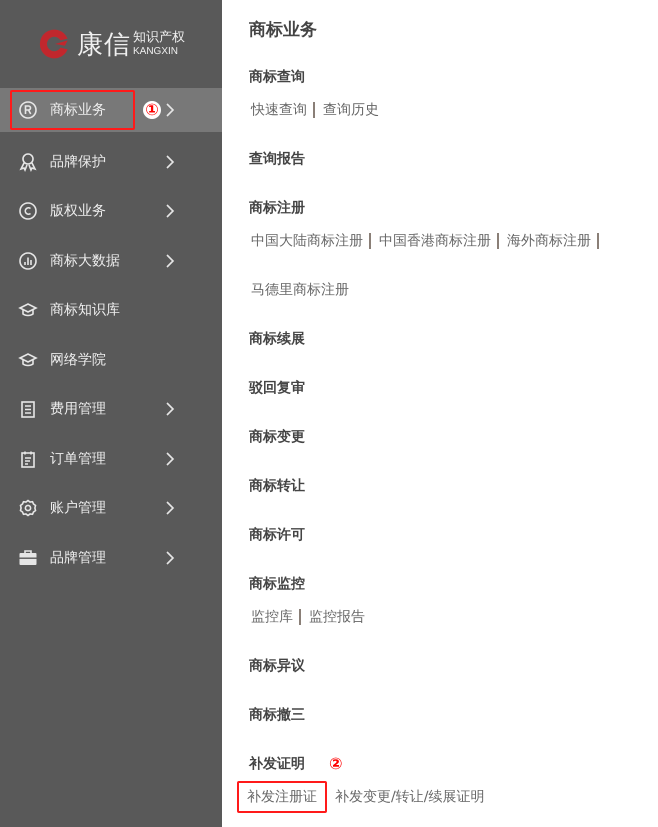 The height and width of the screenshot is (827, 658). Describe the element at coordinates (277, 665) in the screenshot. I see `section-heading: 商标异议` at that location.